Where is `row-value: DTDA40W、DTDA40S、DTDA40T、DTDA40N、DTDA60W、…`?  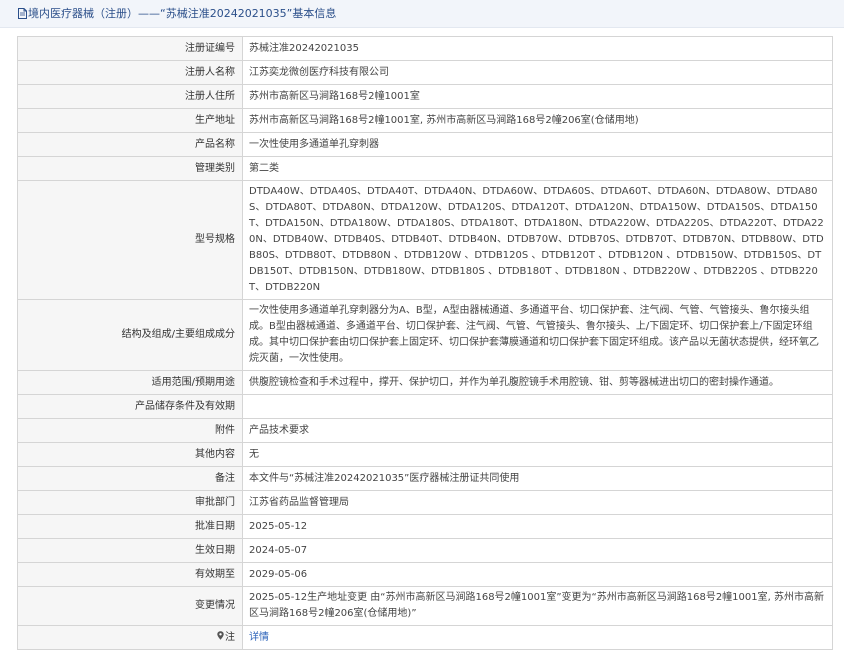
row-value: DTDA40W、DTDA40S、DTDA40T、DTDA40N、DTDA60W、… is located at coordinates (537, 240).